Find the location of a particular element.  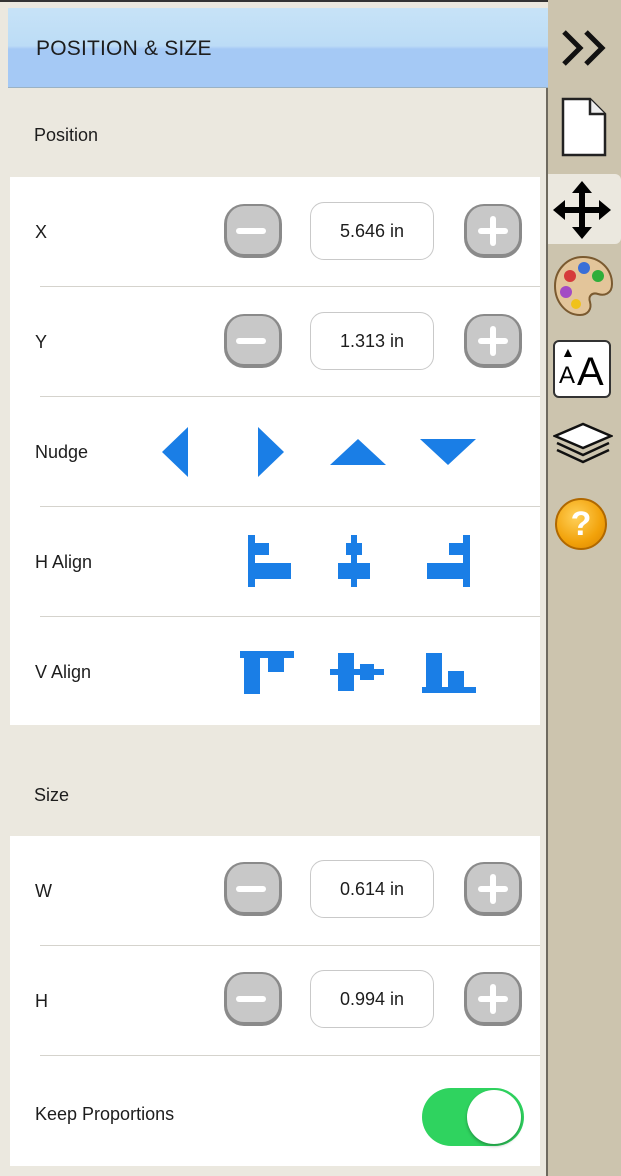

h-row: H 0.994 in is located at coordinates (275, 1001).